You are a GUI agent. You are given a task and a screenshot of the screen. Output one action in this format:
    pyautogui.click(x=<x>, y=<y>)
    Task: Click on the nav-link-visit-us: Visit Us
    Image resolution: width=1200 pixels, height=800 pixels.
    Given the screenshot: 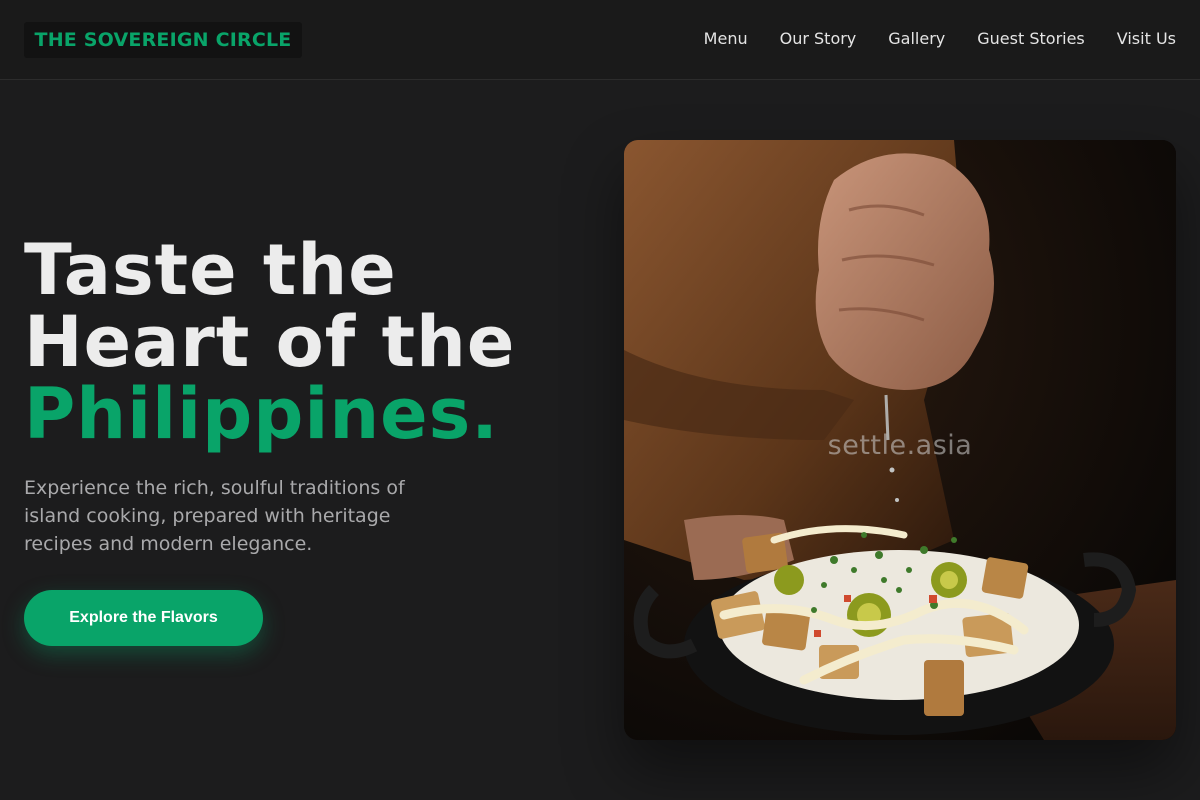 What is the action you would take?
    pyautogui.click(x=1146, y=39)
    